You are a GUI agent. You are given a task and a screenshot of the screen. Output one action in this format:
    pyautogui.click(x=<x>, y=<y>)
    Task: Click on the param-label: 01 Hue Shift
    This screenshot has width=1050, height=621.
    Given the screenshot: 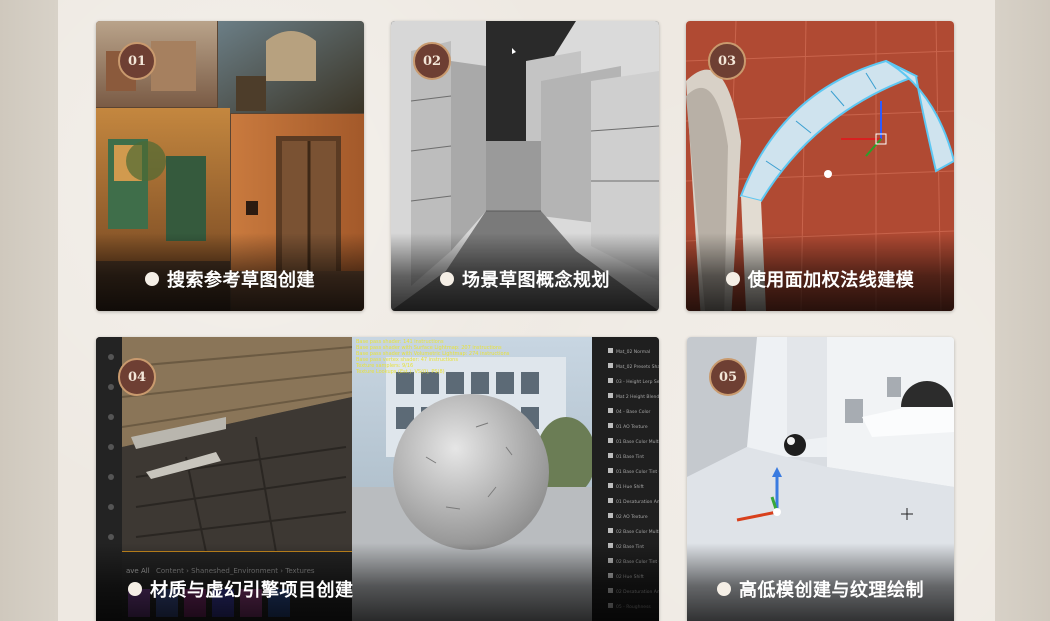 What is the action you would take?
    pyautogui.click(x=630, y=487)
    